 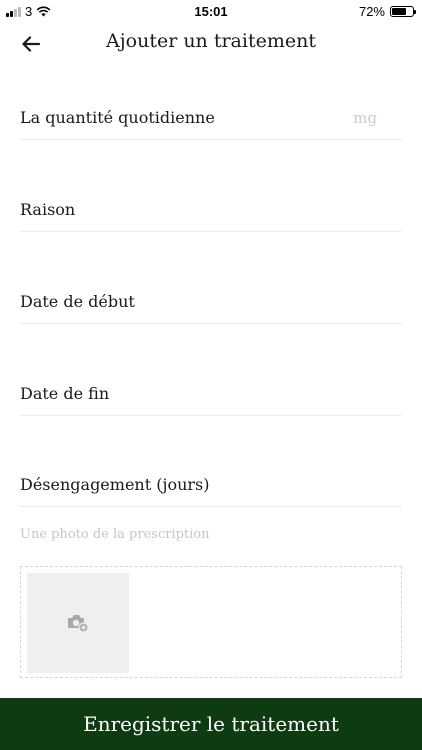 I want to click on photo-label: Une photo de la prescription, so click(x=115, y=534).